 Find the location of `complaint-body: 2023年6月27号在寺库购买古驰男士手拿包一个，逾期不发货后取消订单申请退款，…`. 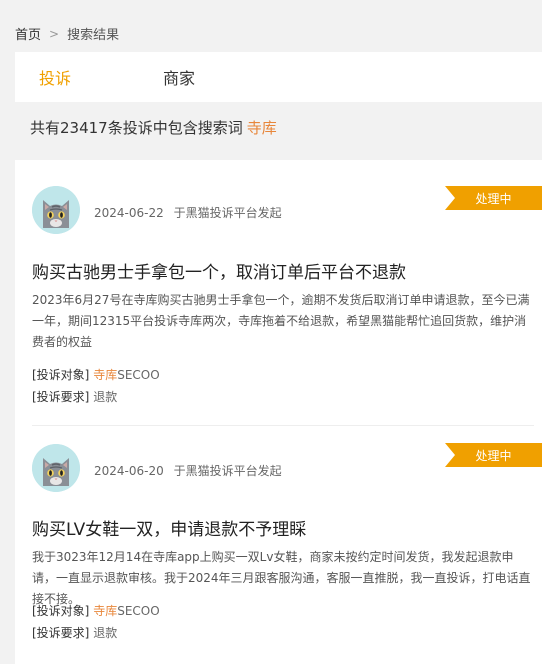

complaint-body: 2023年6月27号在寺库购买古驰男士手拿包一个，逾期不发货后取消订单申请退款，… is located at coordinates (281, 321).